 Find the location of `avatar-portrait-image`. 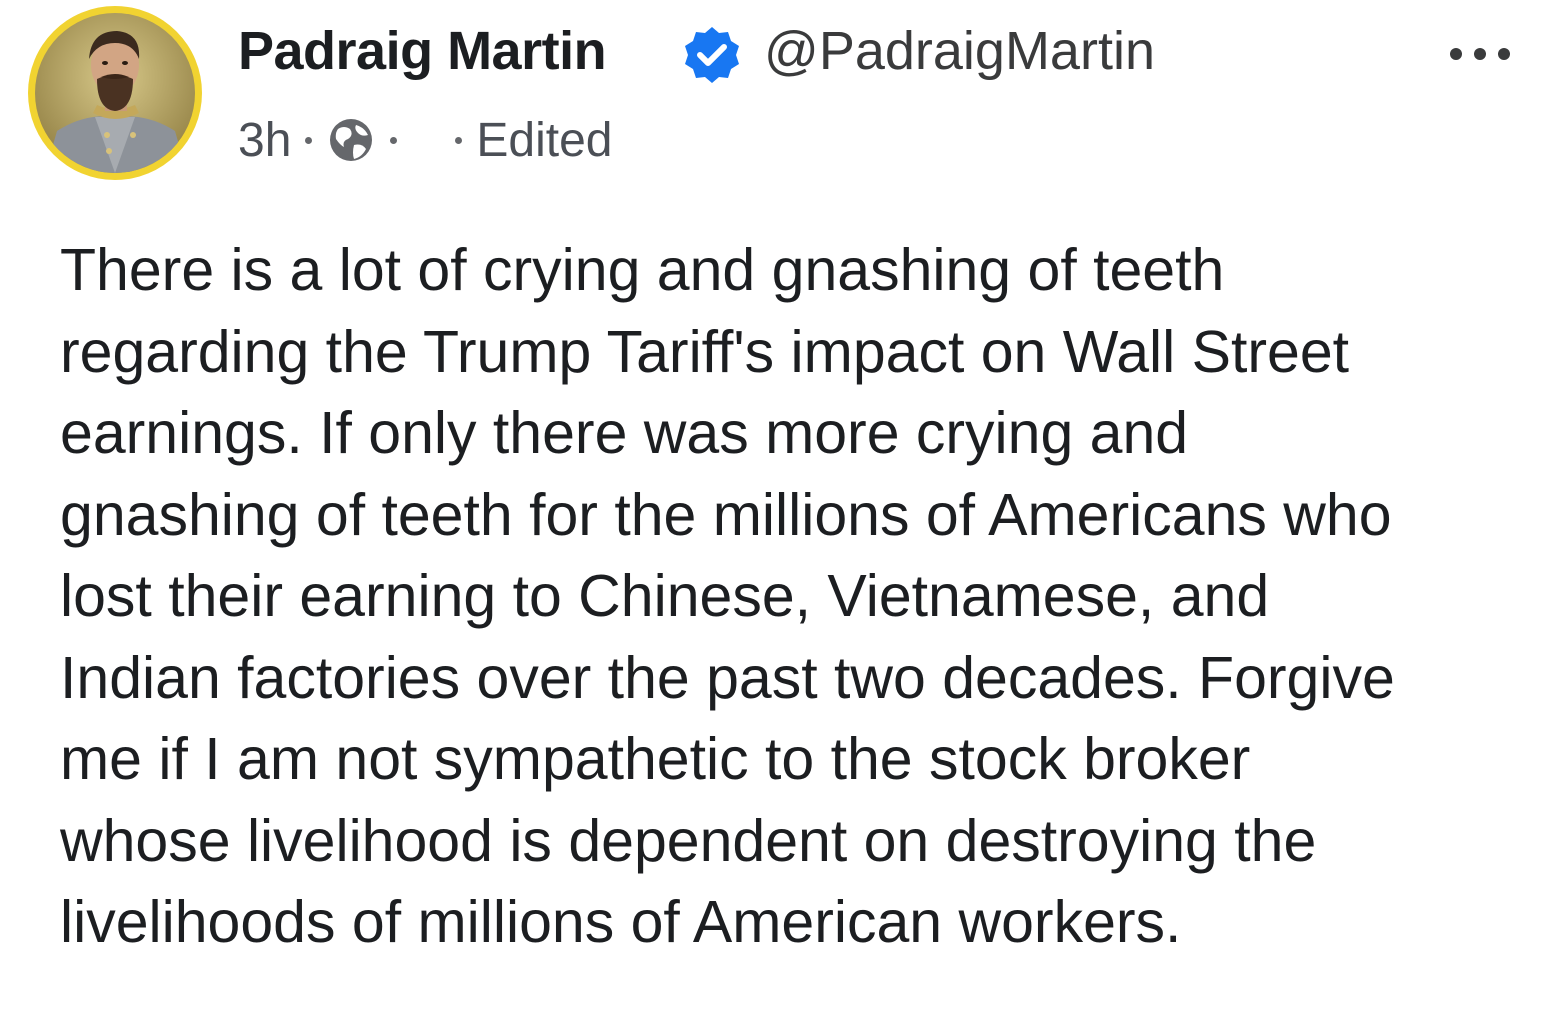

avatar-portrait-image is located at coordinates (115, 93).